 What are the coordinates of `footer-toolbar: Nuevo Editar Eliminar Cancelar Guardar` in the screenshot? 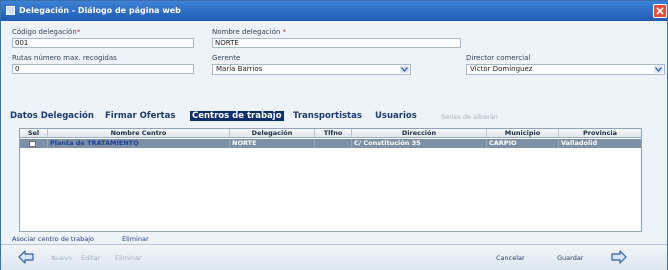 It's located at (334, 257).